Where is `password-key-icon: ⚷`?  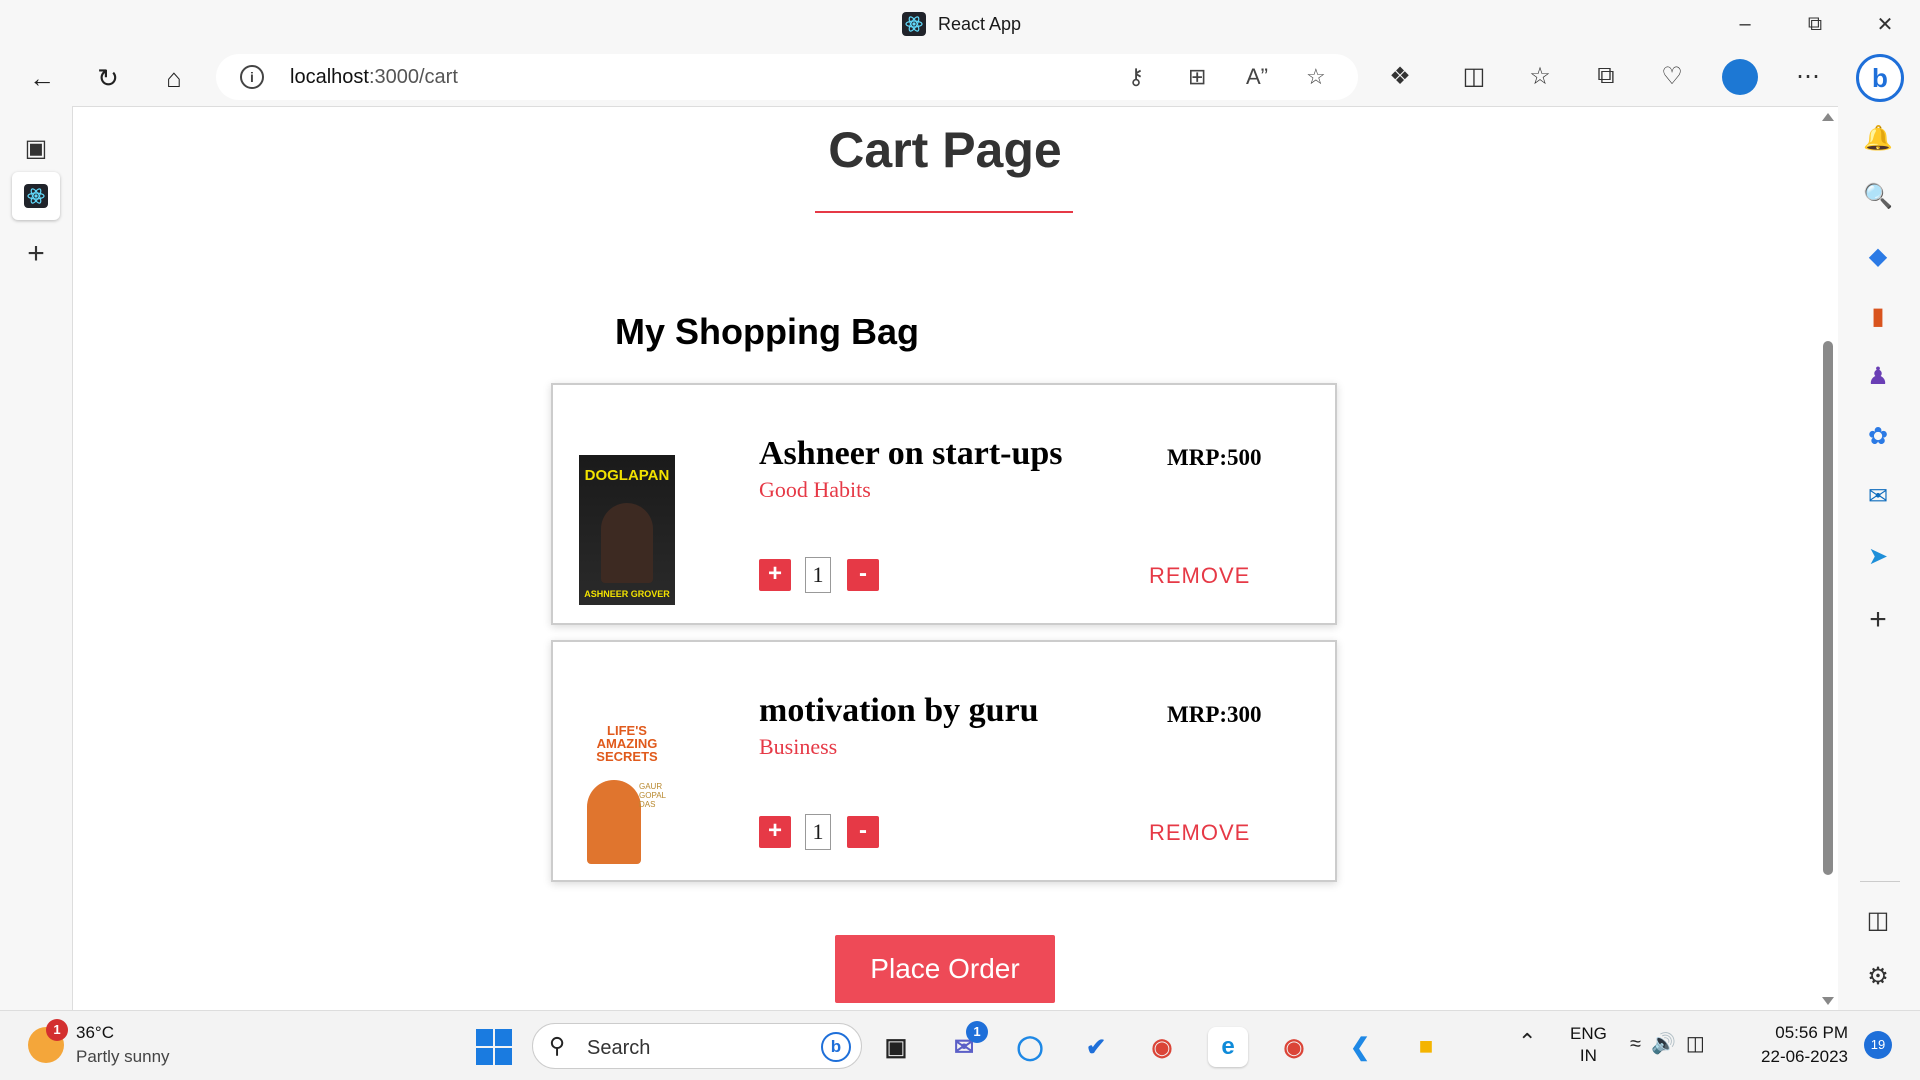
password-key-icon: ⚷ is located at coordinates (1136, 77).